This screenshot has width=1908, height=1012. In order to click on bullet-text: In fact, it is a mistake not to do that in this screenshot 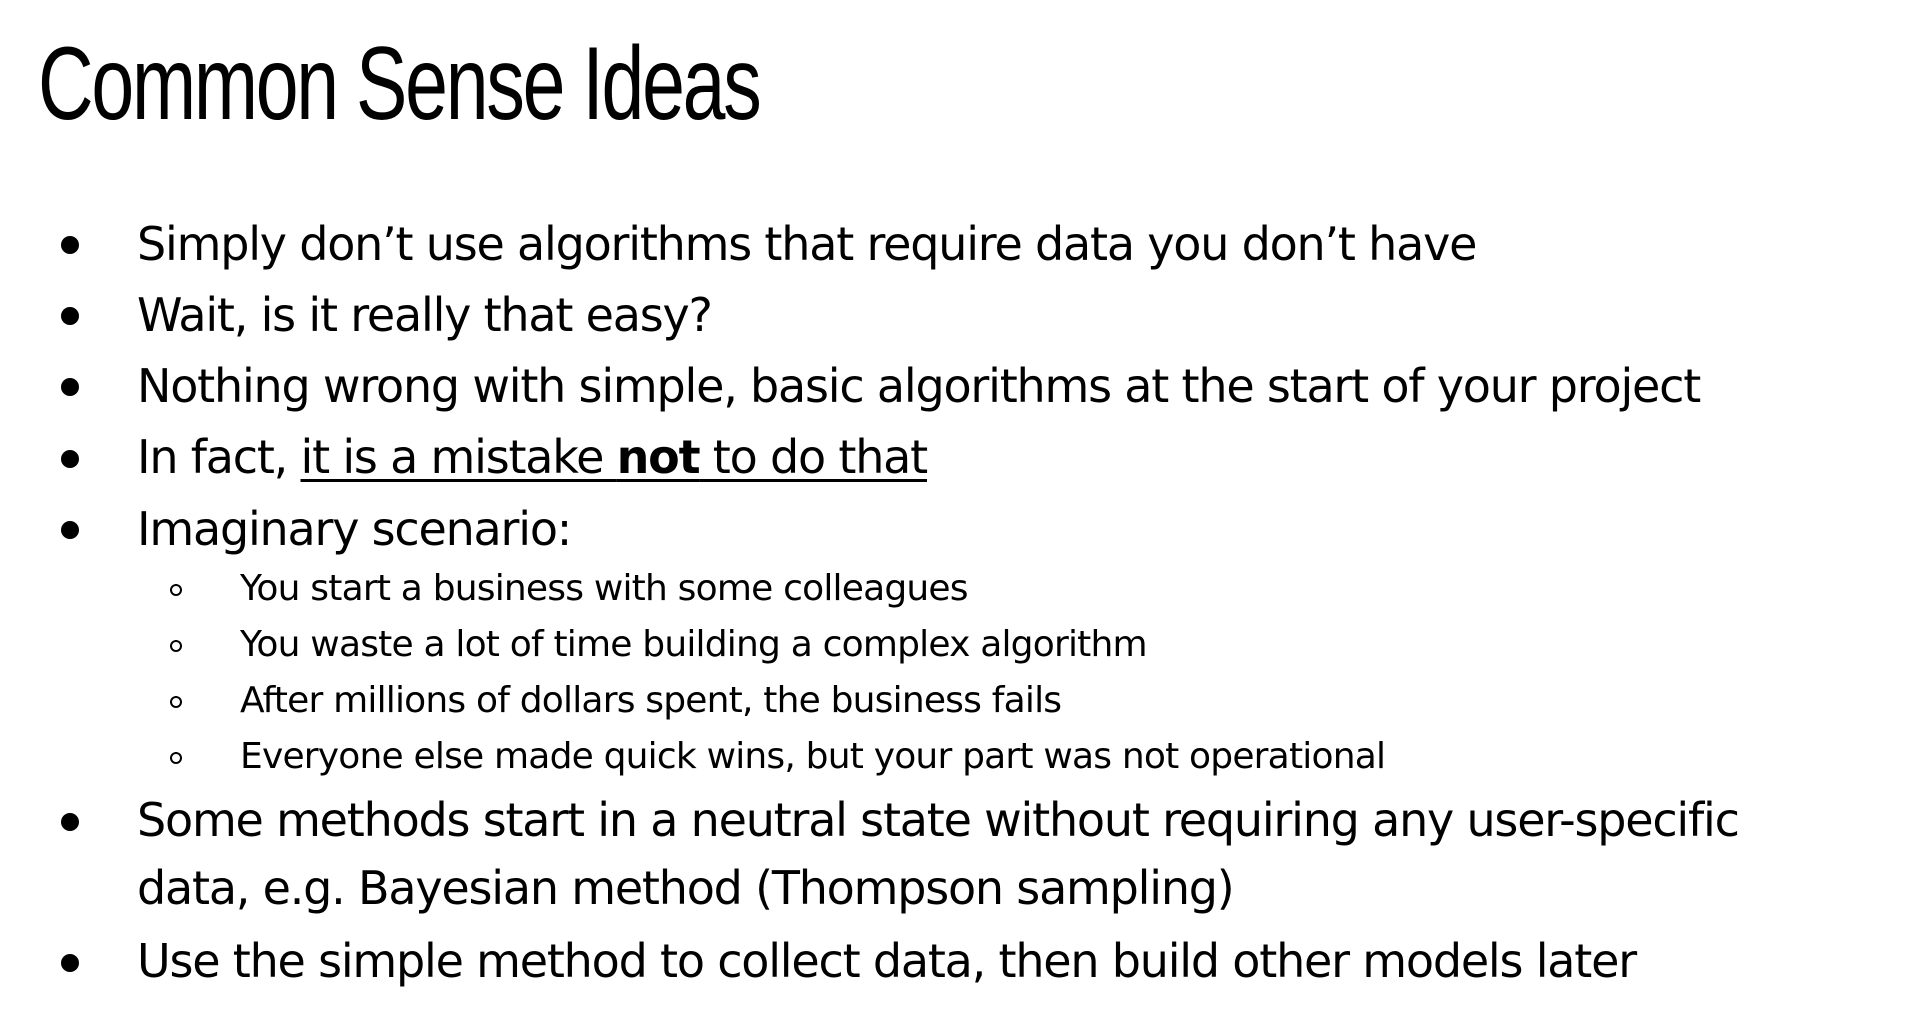, I will do `click(533, 457)`.